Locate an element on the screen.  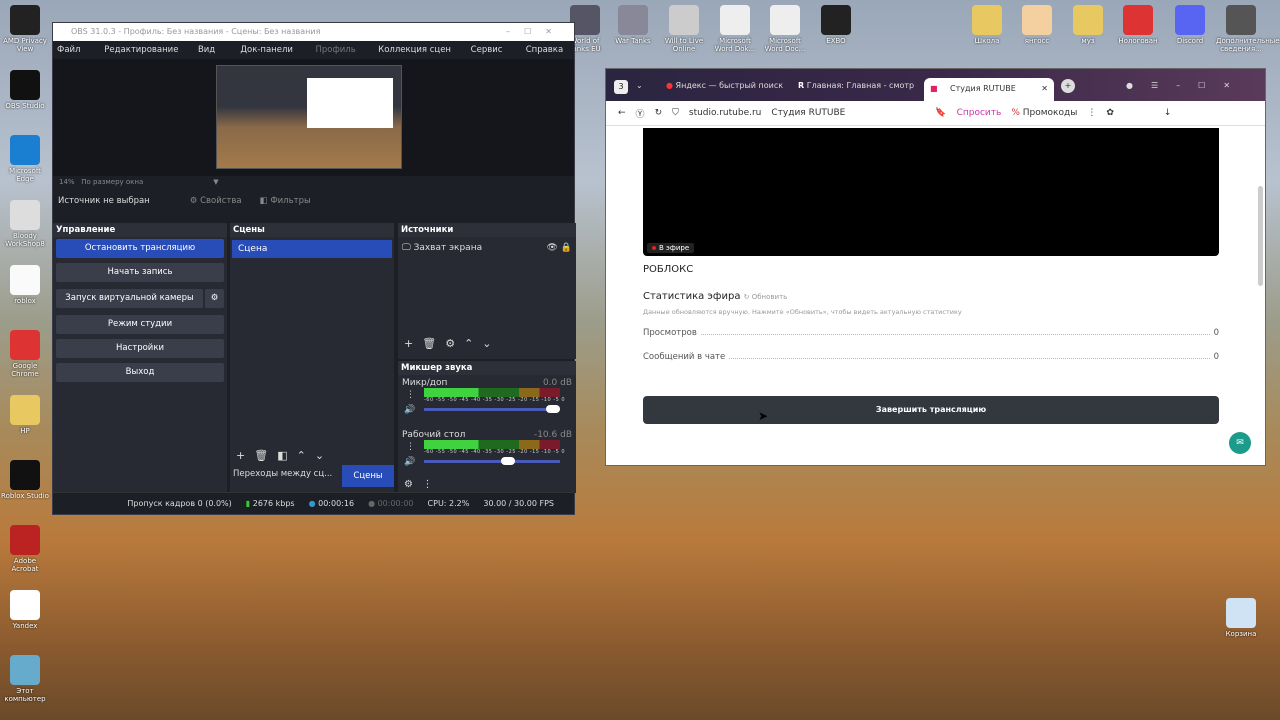
promo-button: % Промокоды is located at coordinates (1044, 113).